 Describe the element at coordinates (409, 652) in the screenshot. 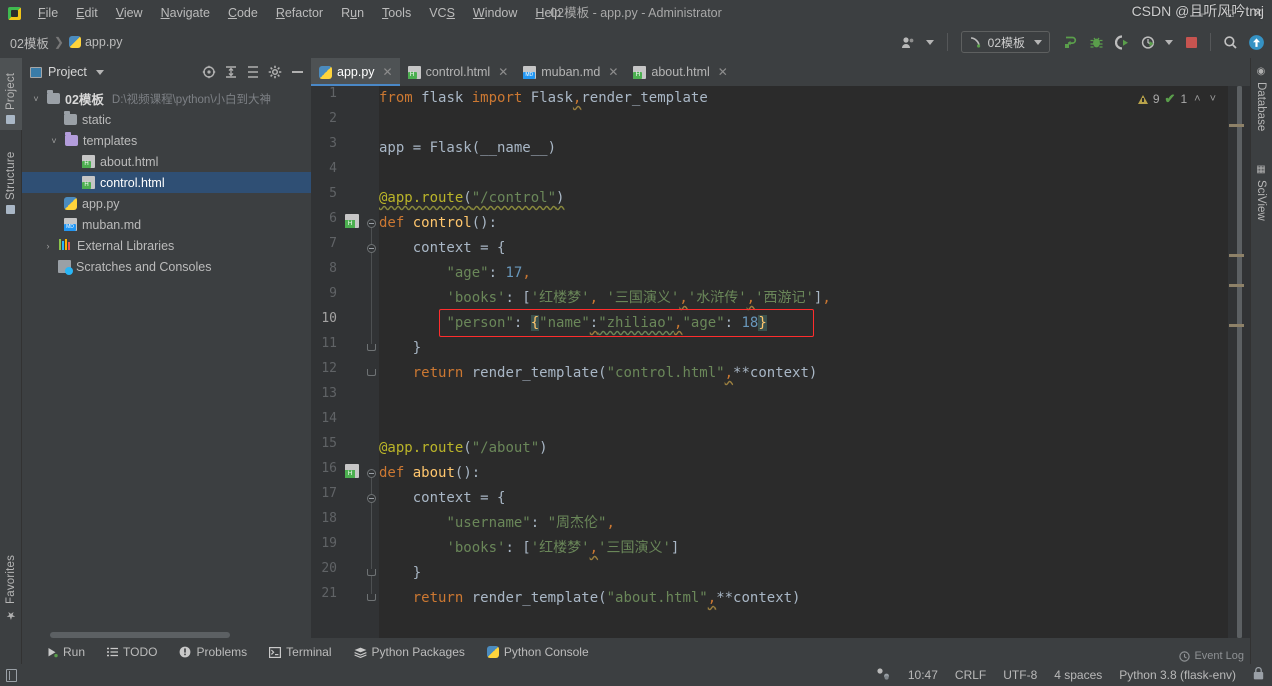

I see `tool-button-python-packages: Python Packages` at that location.